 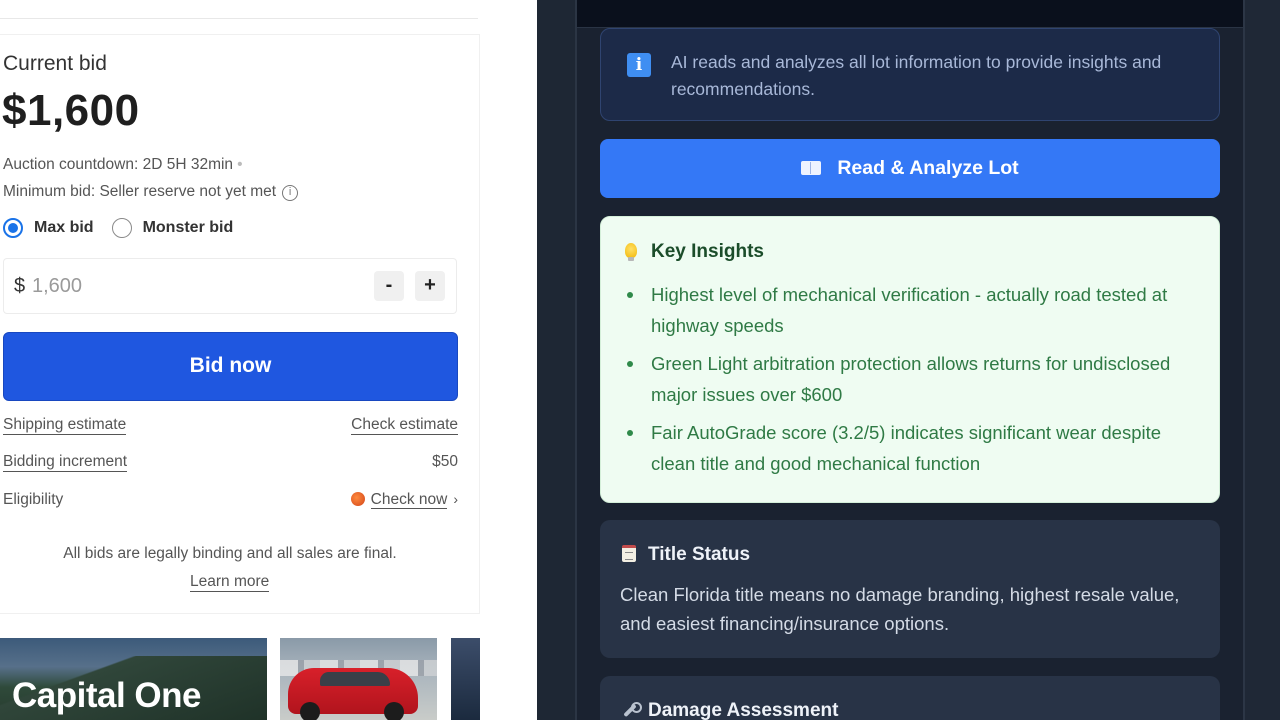 I want to click on damage-assessment-heading: Damage Assessment, so click(x=730, y=710).